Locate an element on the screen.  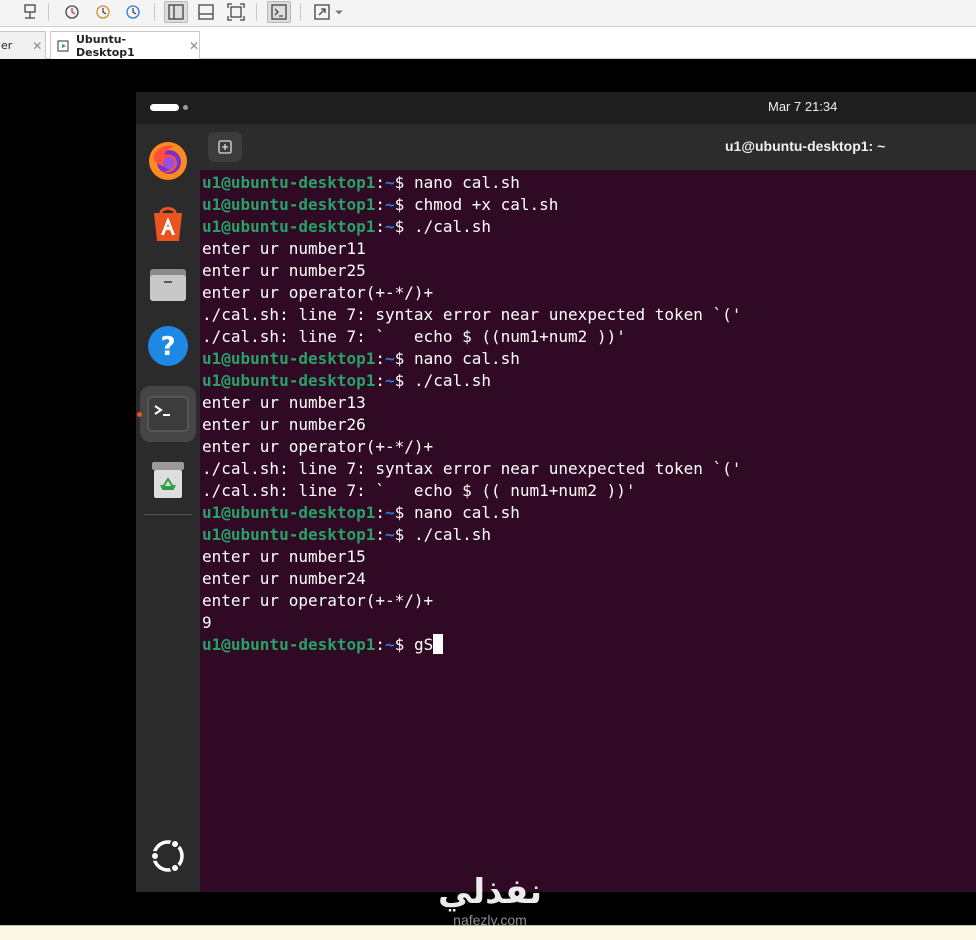
output-line: enter ur number15 is located at coordinates (284, 556).